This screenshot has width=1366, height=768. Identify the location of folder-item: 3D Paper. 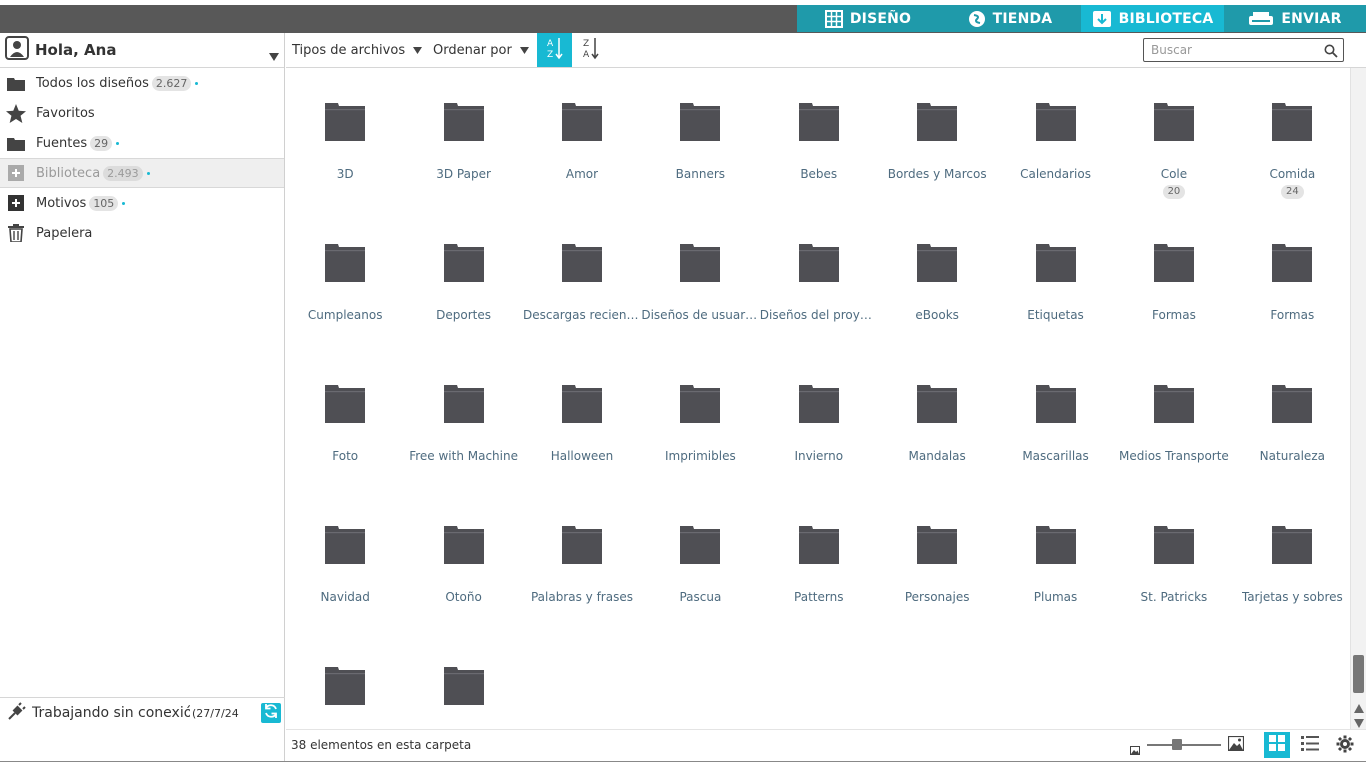
(463, 138).